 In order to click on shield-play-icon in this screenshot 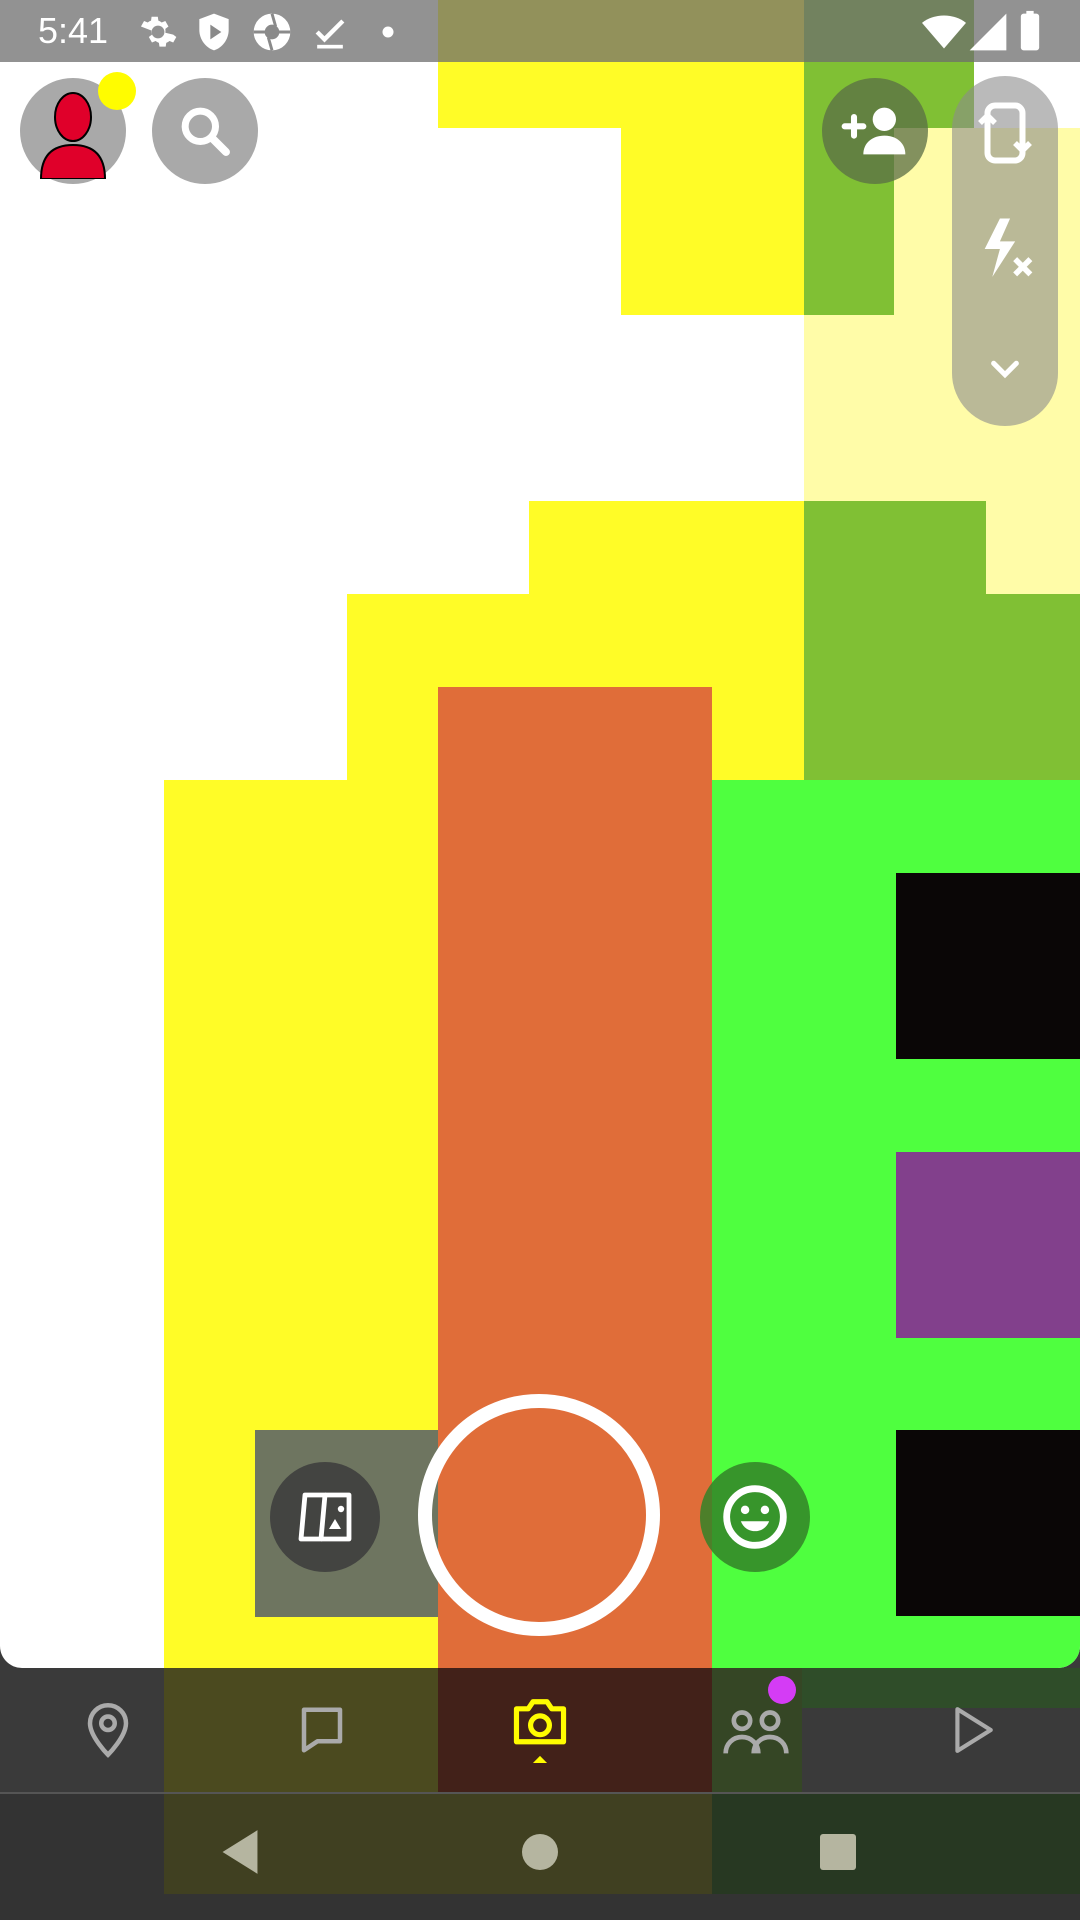, I will do `click(214, 32)`.